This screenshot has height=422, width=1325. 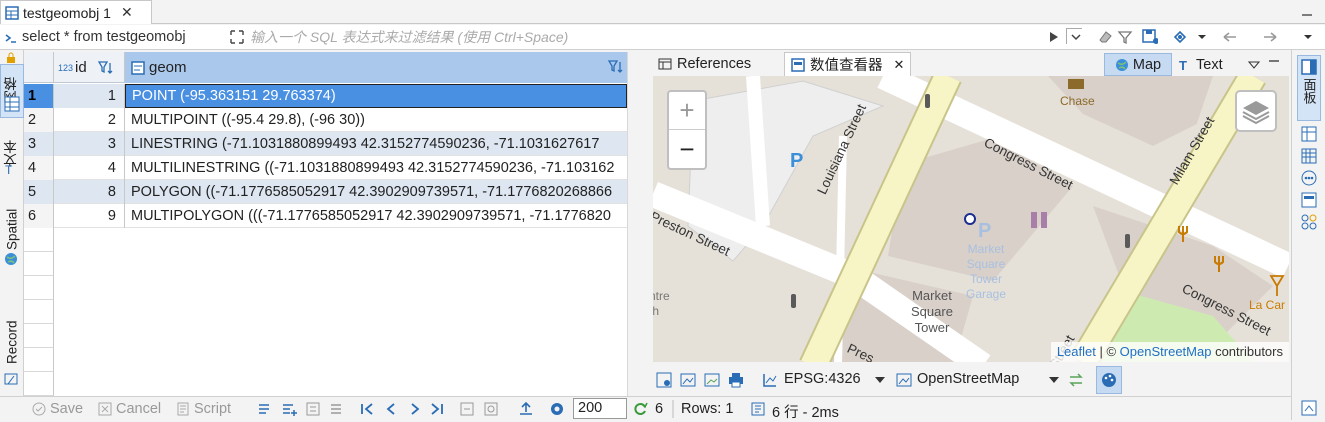 What do you see at coordinates (968, 379) in the screenshot?
I see `tiles-value: OpenStreetMap` at bounding box center [968, 379].